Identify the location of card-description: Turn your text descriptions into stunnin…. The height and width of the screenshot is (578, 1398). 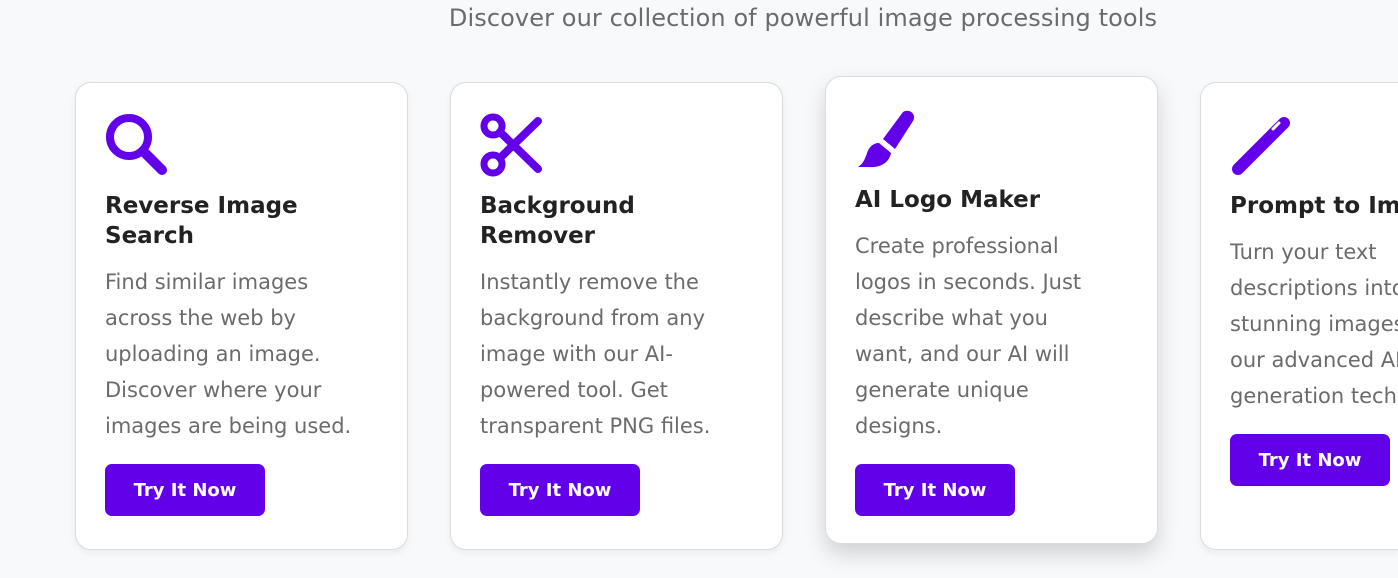
(1314, 324).